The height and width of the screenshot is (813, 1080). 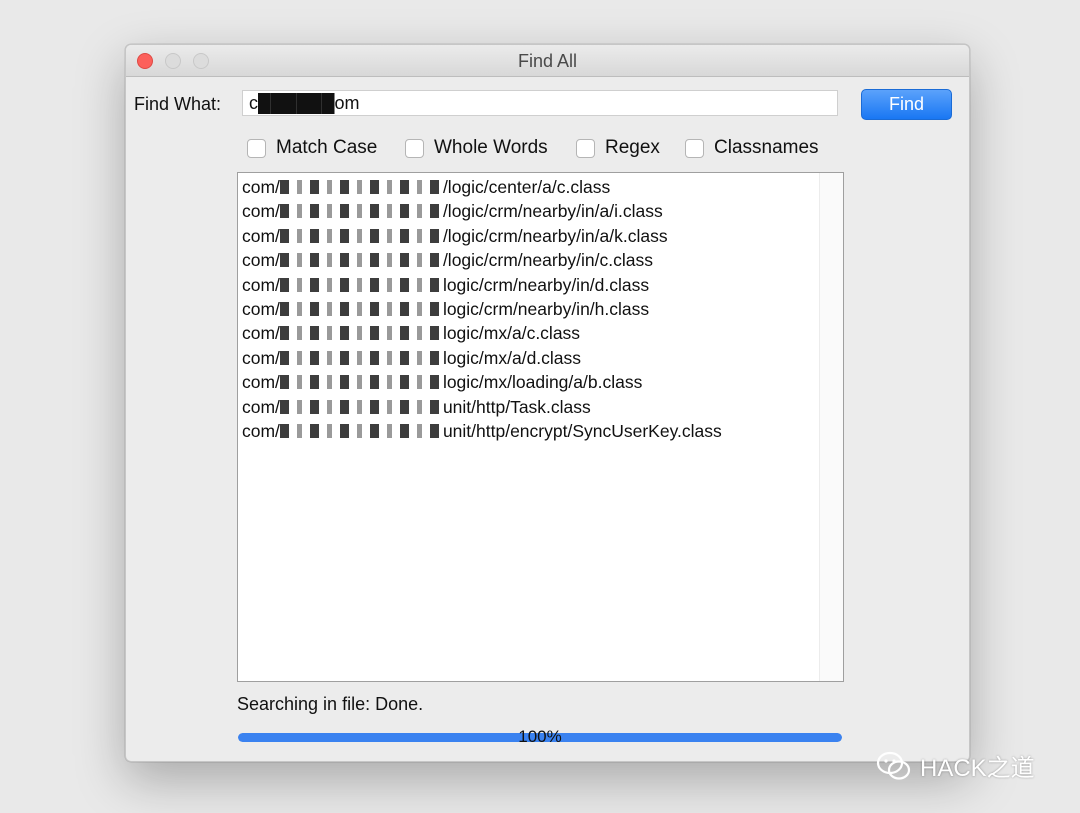 I want to click on result-row: com/logic/mx/loading/a/b.class, so click(x=529, y=382).